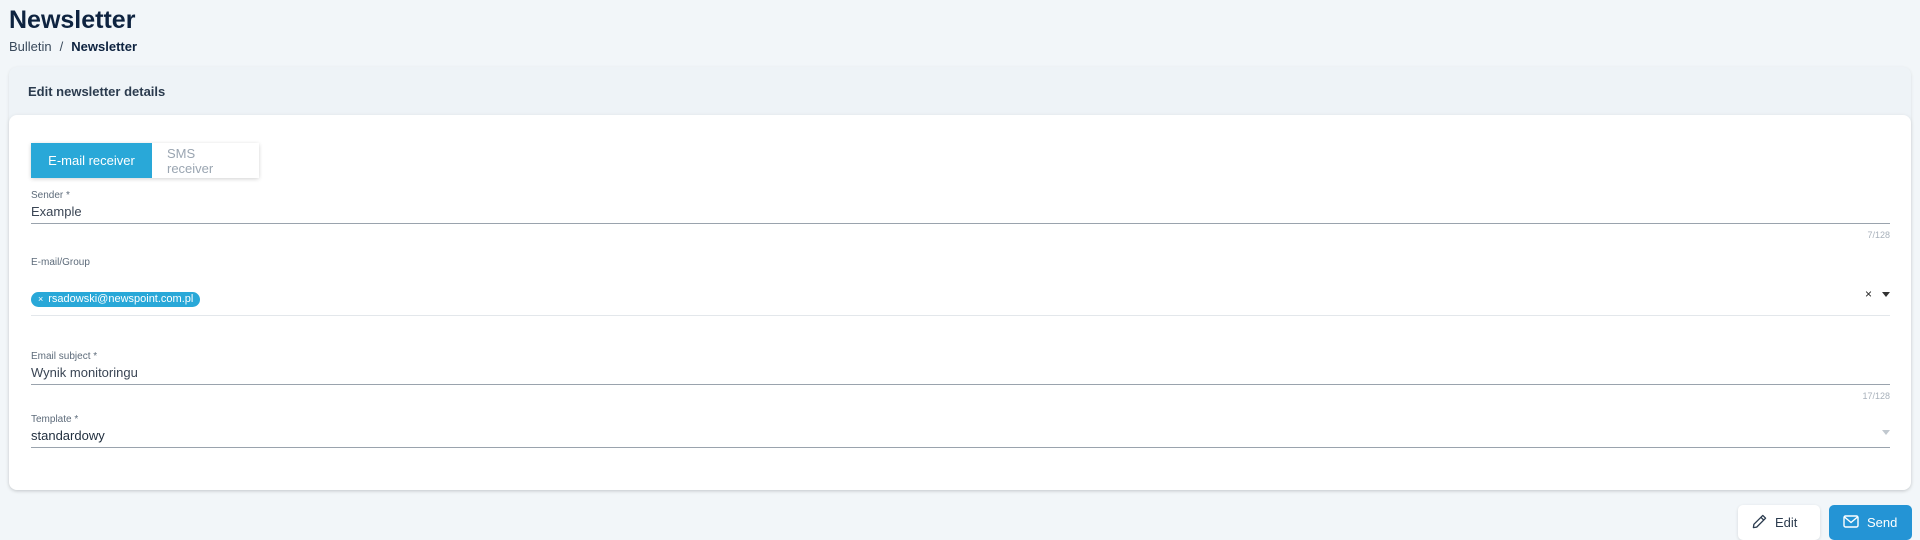 The height and width of the screenshot is (540, 1920). What do you see at coordinates (960, 211) in the screenshot?
I see `sender-value: Example` at bounding box center [960, 211].